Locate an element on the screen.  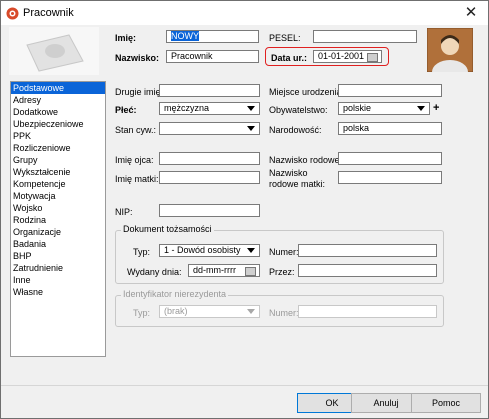
sidebar-item-kompetencje: Kompetencje is located at coordinates (58, 184).